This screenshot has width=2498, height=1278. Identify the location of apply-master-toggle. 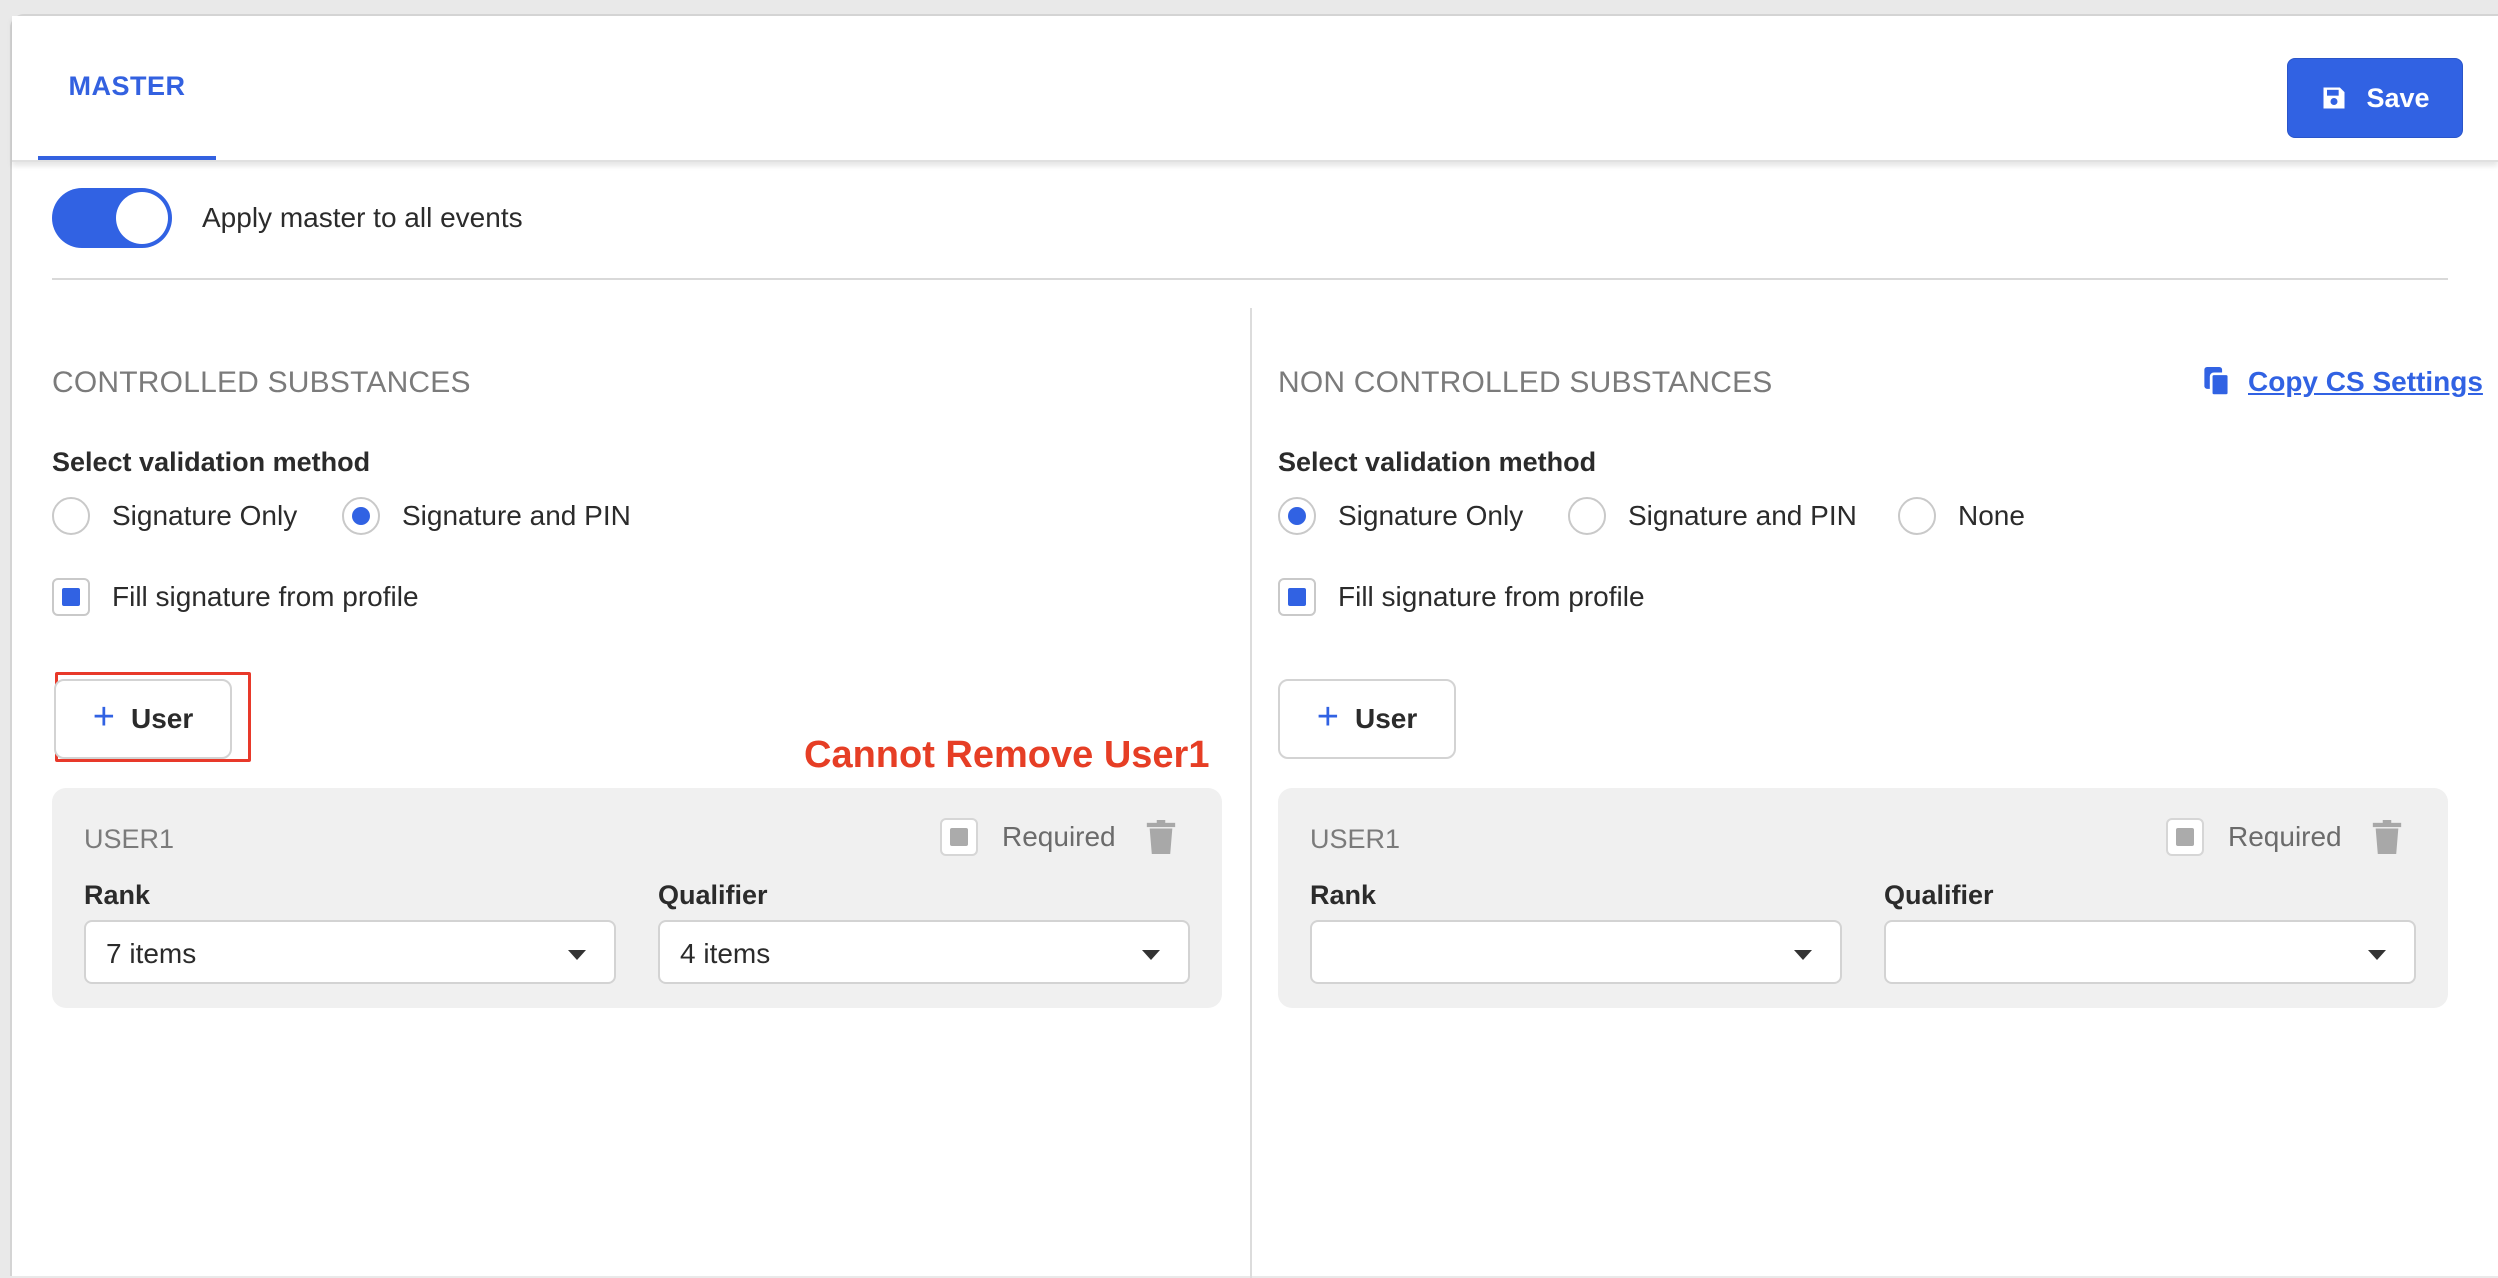
(112, 218).